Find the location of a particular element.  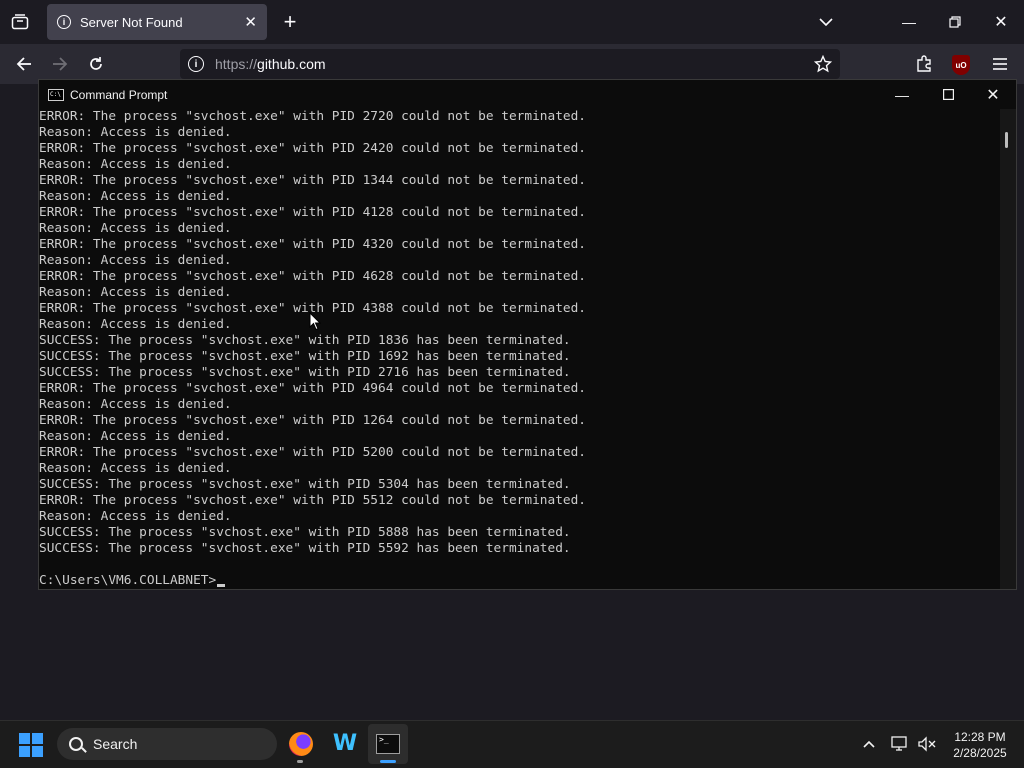

console-scrollbar is located at coordinates (1008, 349).